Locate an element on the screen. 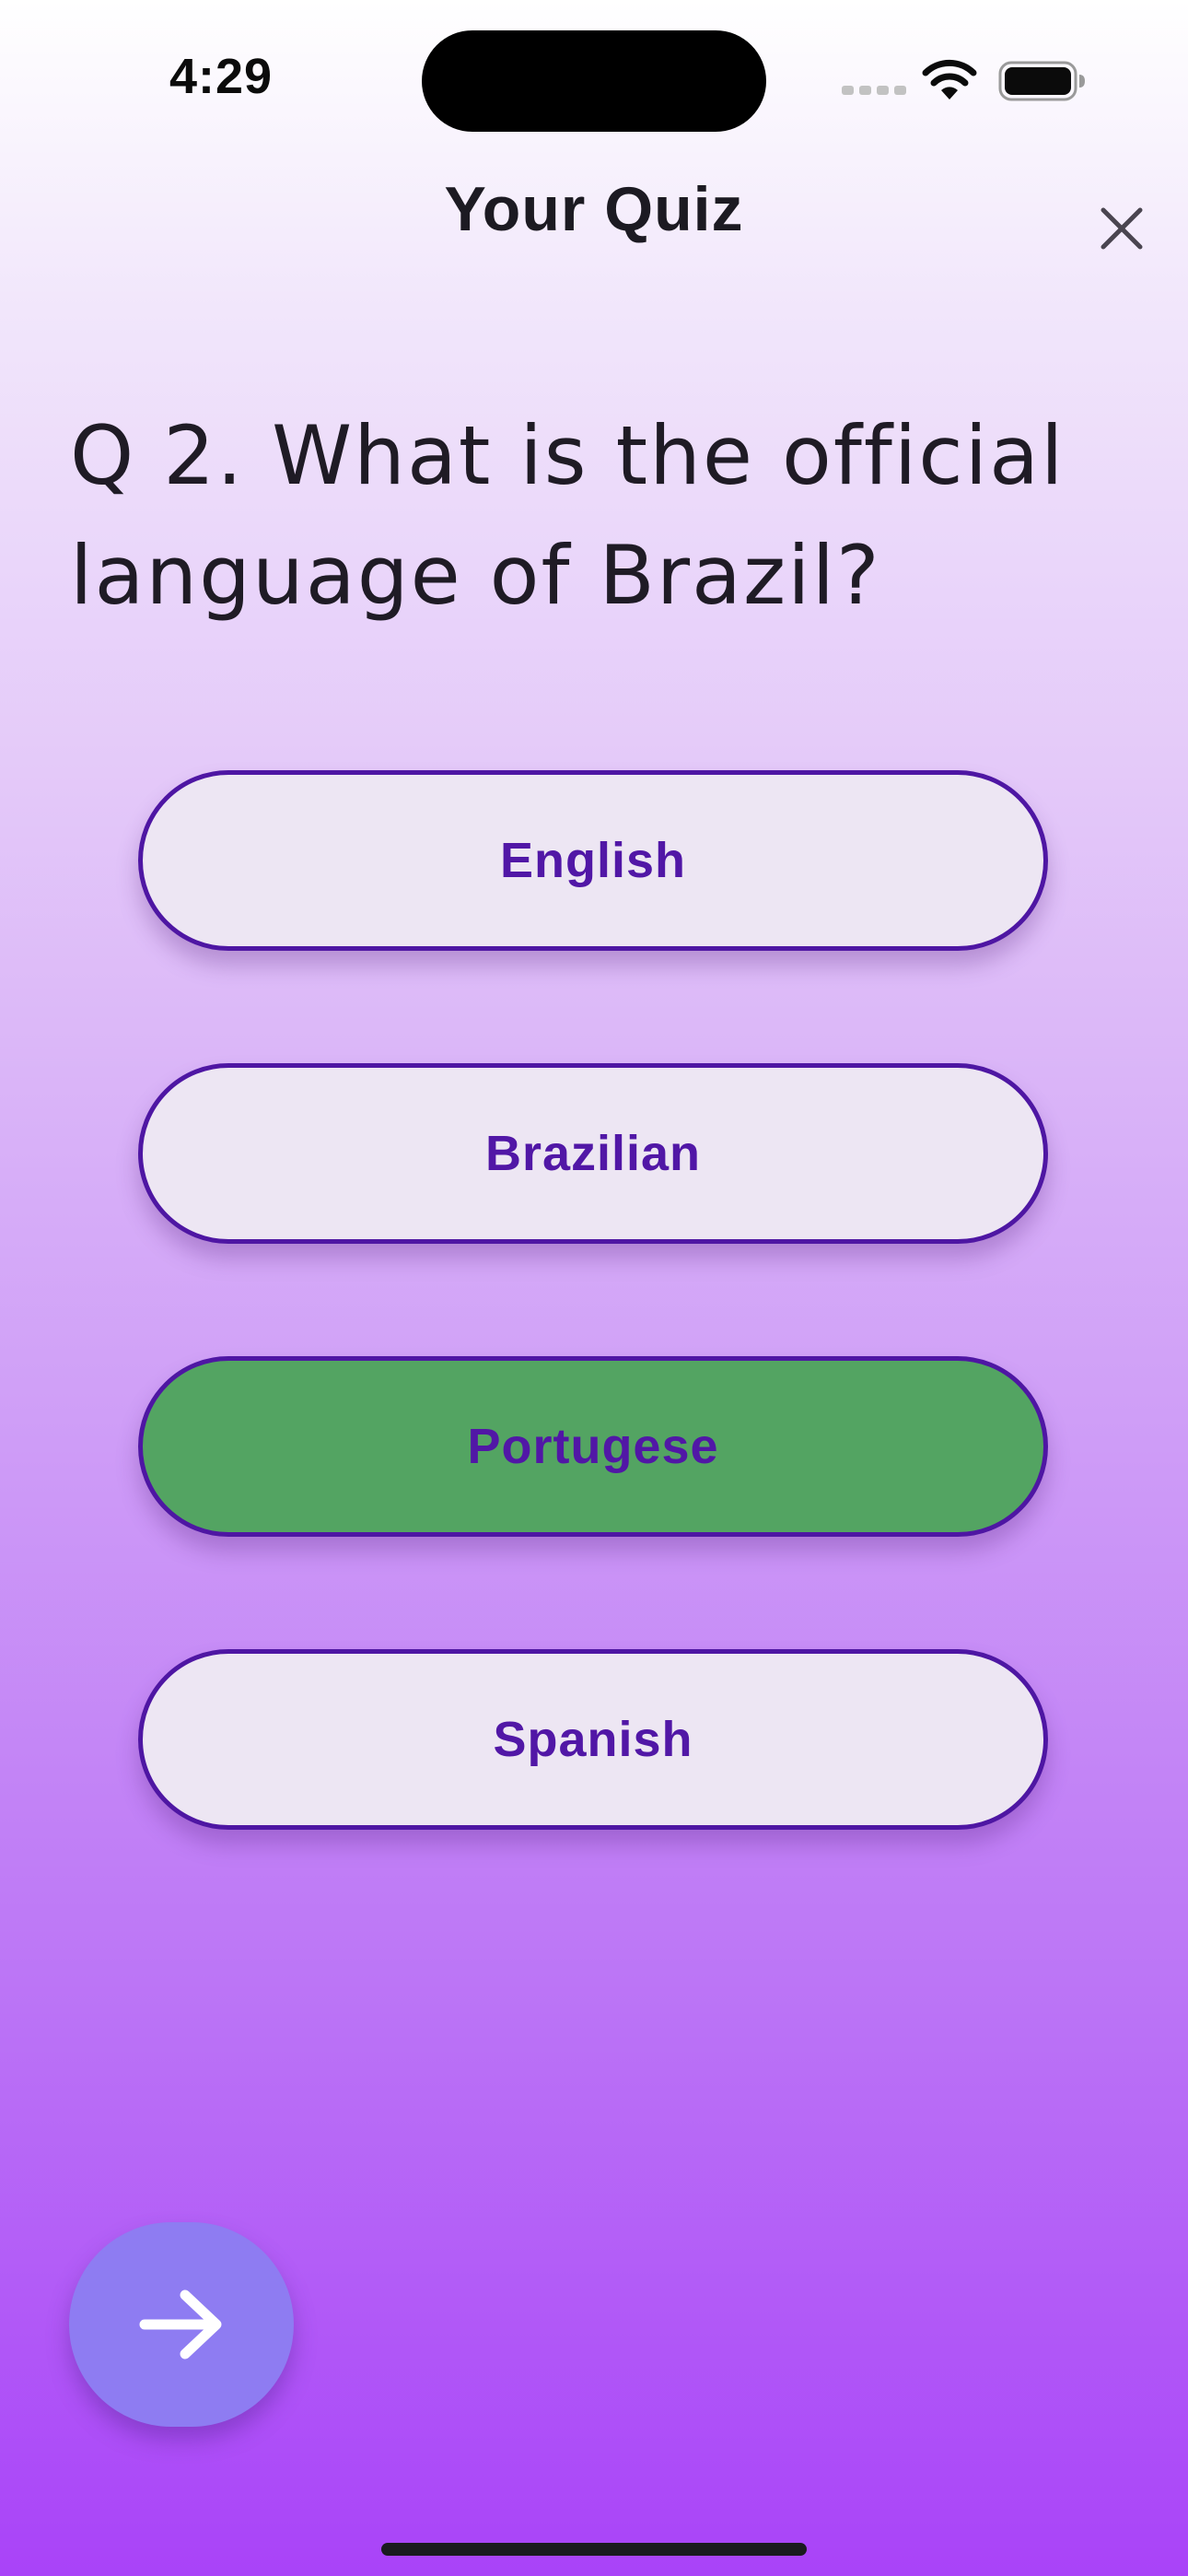 The width and height of the screenshot is (1188, 2576). answer-option-label: Brazilian is located at coordinates (593, 1153).